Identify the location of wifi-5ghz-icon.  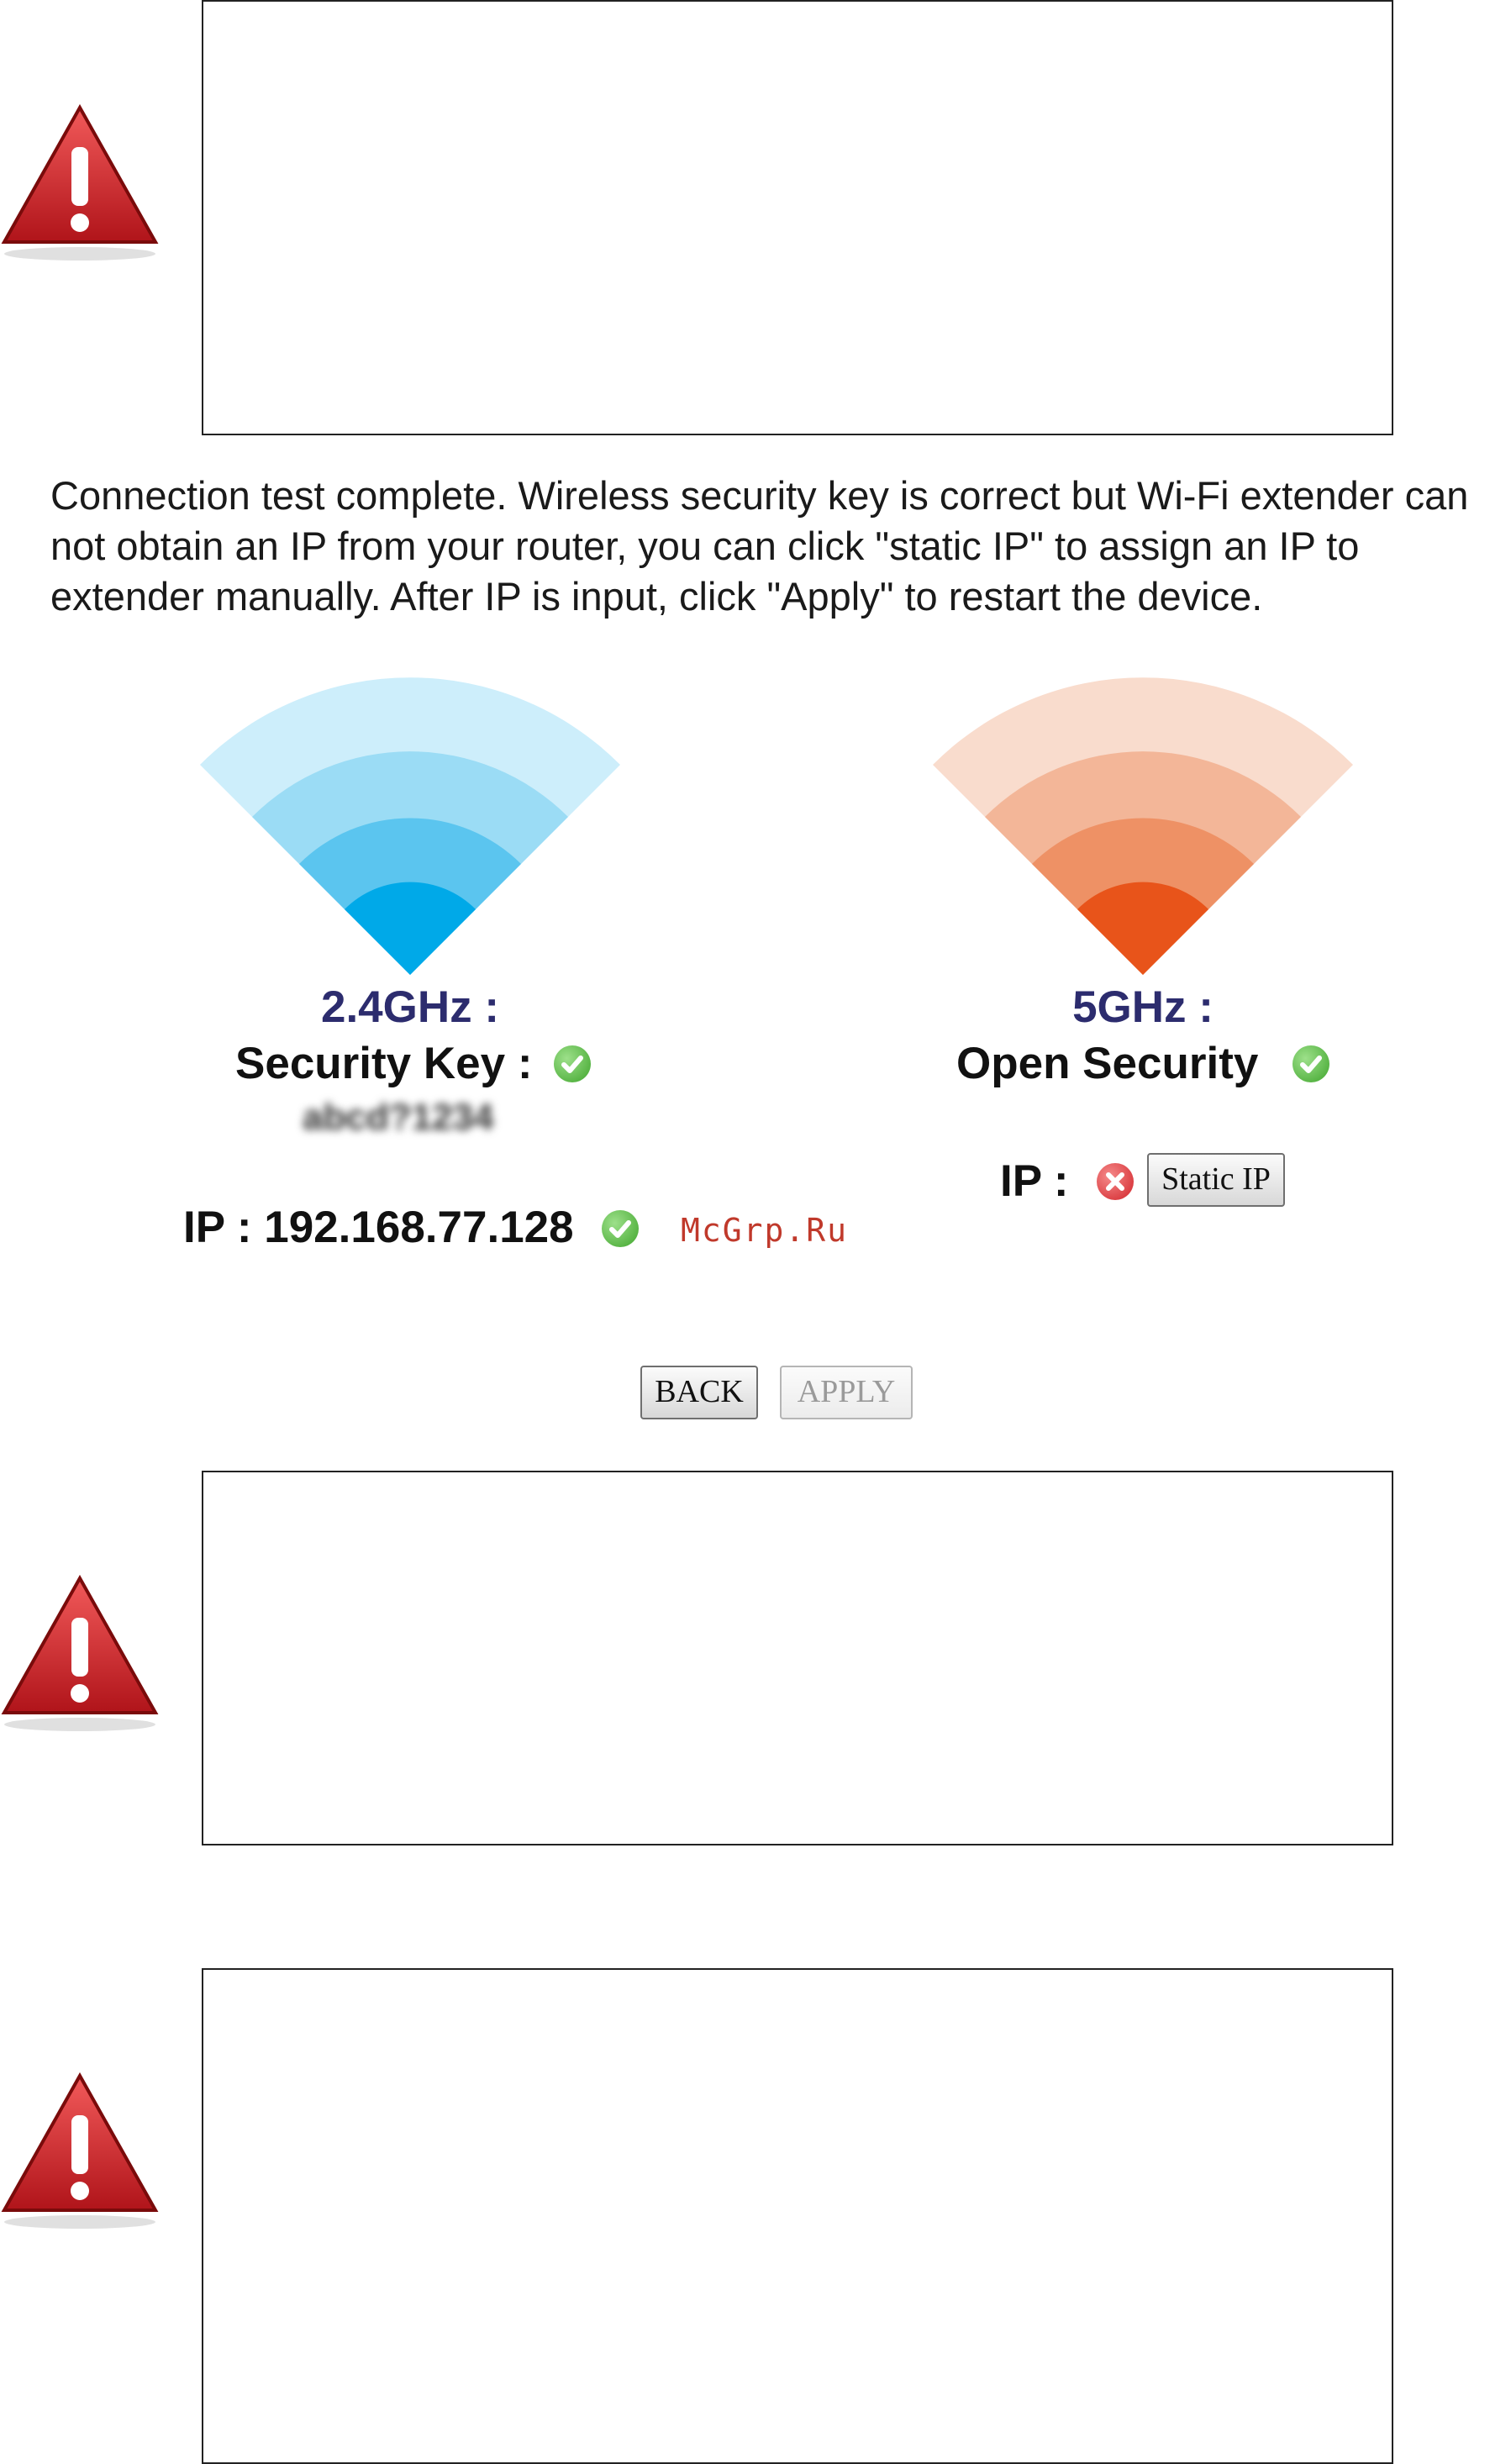
(1143, 830).